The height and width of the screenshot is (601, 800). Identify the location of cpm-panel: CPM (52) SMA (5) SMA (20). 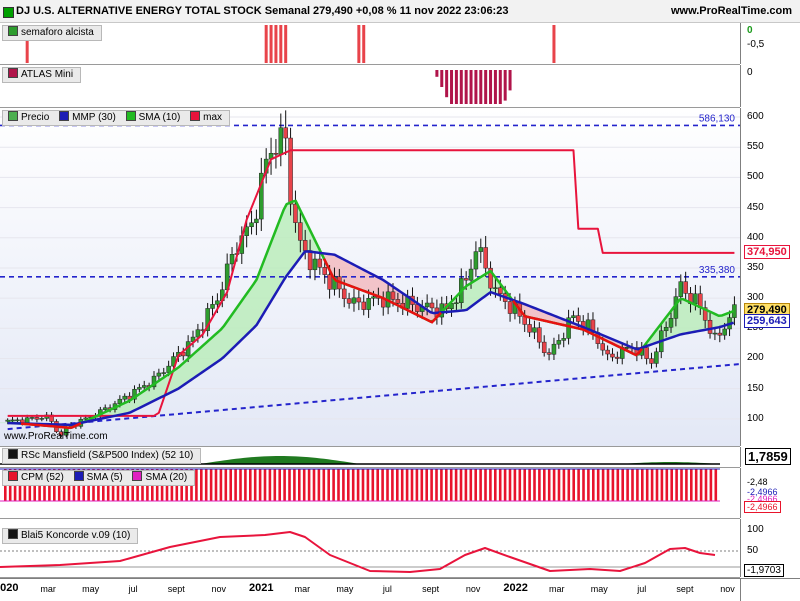
(370, 493).